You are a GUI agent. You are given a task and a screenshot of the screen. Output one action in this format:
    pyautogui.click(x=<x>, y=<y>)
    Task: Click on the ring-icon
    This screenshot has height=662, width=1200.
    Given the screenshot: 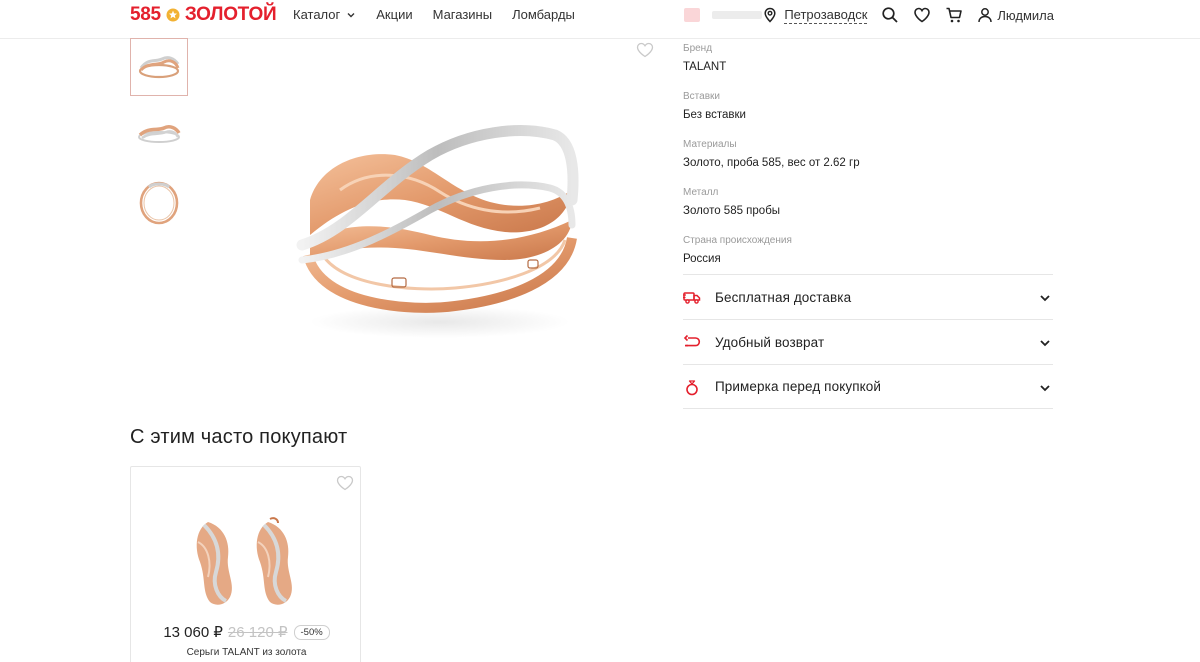 What is the action you would take?
    pyautogui.click(x=692, y=387)
    